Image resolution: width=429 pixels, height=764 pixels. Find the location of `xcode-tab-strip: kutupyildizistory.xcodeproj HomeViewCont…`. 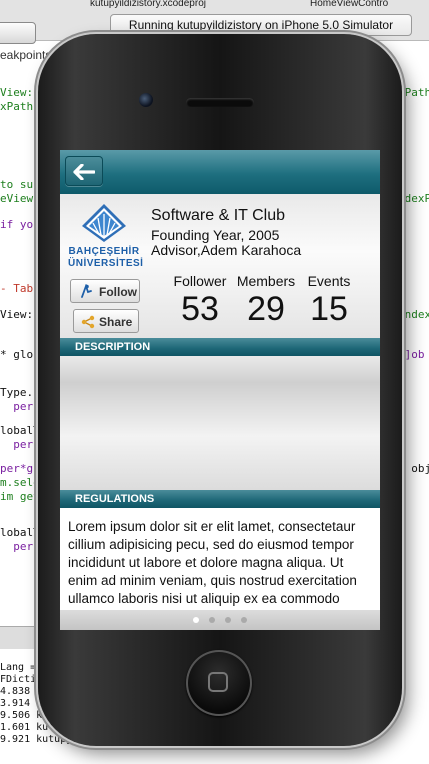

xcode-tab-strip: kutupyildizistory.xcodeproj HomeViewCont… is located at coordinates (244, 6).